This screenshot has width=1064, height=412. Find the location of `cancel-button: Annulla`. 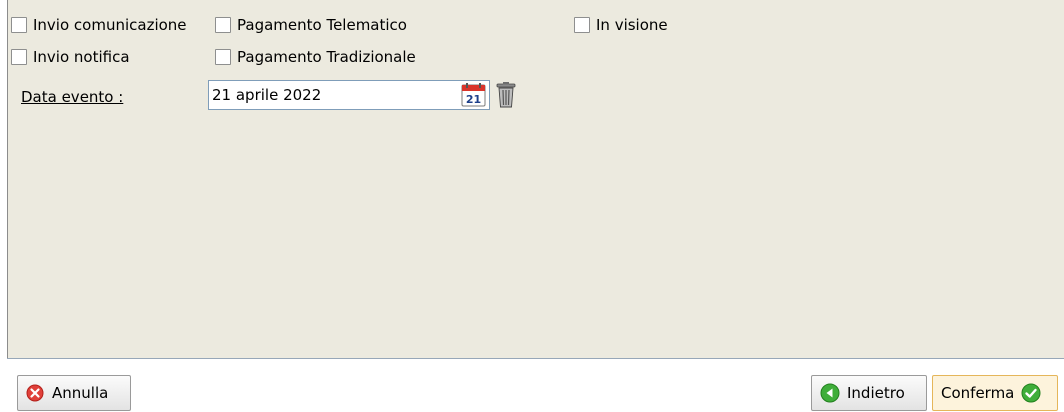

cancel-button: Annulla is located at coordinates (74, 393).